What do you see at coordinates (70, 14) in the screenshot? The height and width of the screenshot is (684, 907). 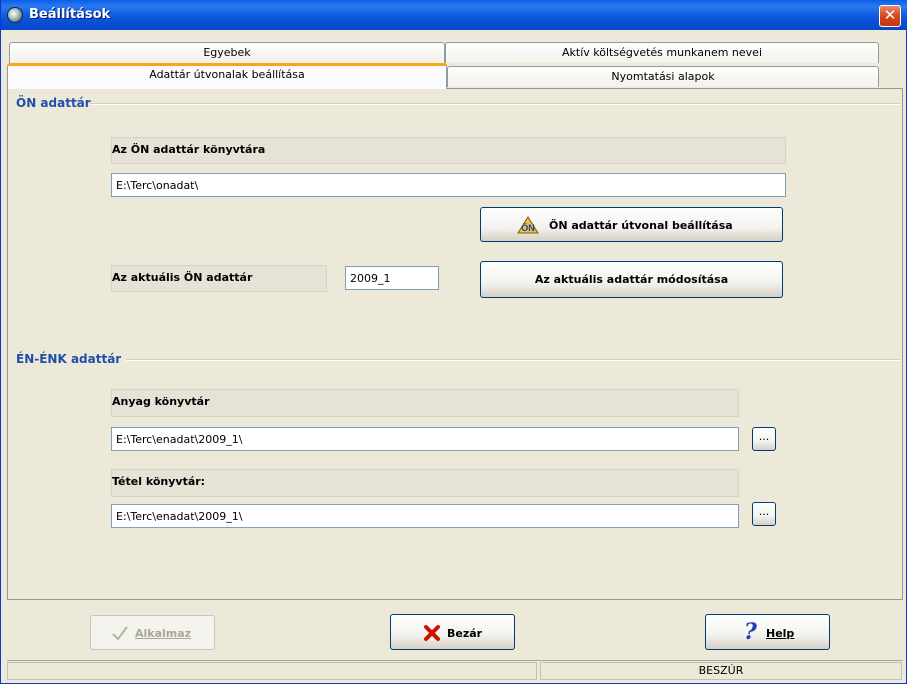 I see `window-title: Beállítások` at bounding box center [70, 14].